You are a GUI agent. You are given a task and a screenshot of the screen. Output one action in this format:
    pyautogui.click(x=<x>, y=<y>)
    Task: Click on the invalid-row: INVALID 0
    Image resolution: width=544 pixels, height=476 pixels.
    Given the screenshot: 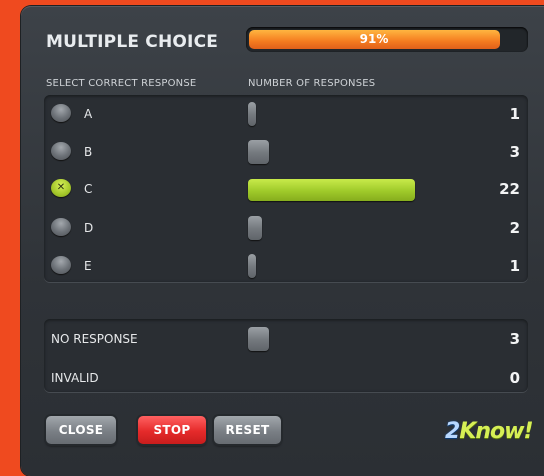 What is the action you would take?
    pyautogui.click(x=286, y=378)
    